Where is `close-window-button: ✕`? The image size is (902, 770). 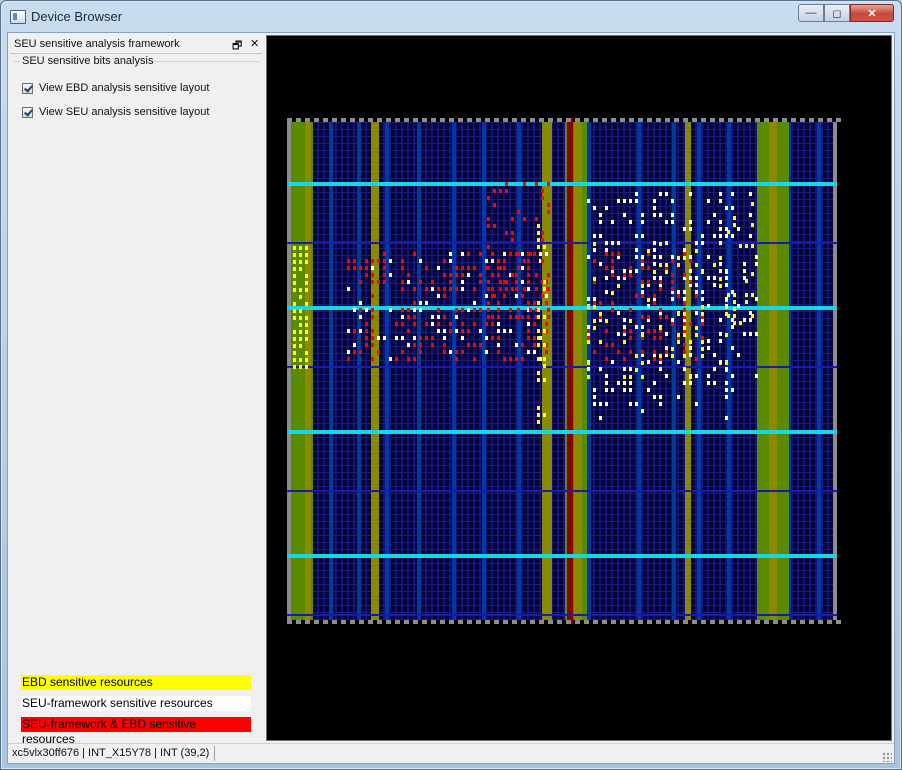 close-window-button: ✕ is located at coordinates (872, 13).